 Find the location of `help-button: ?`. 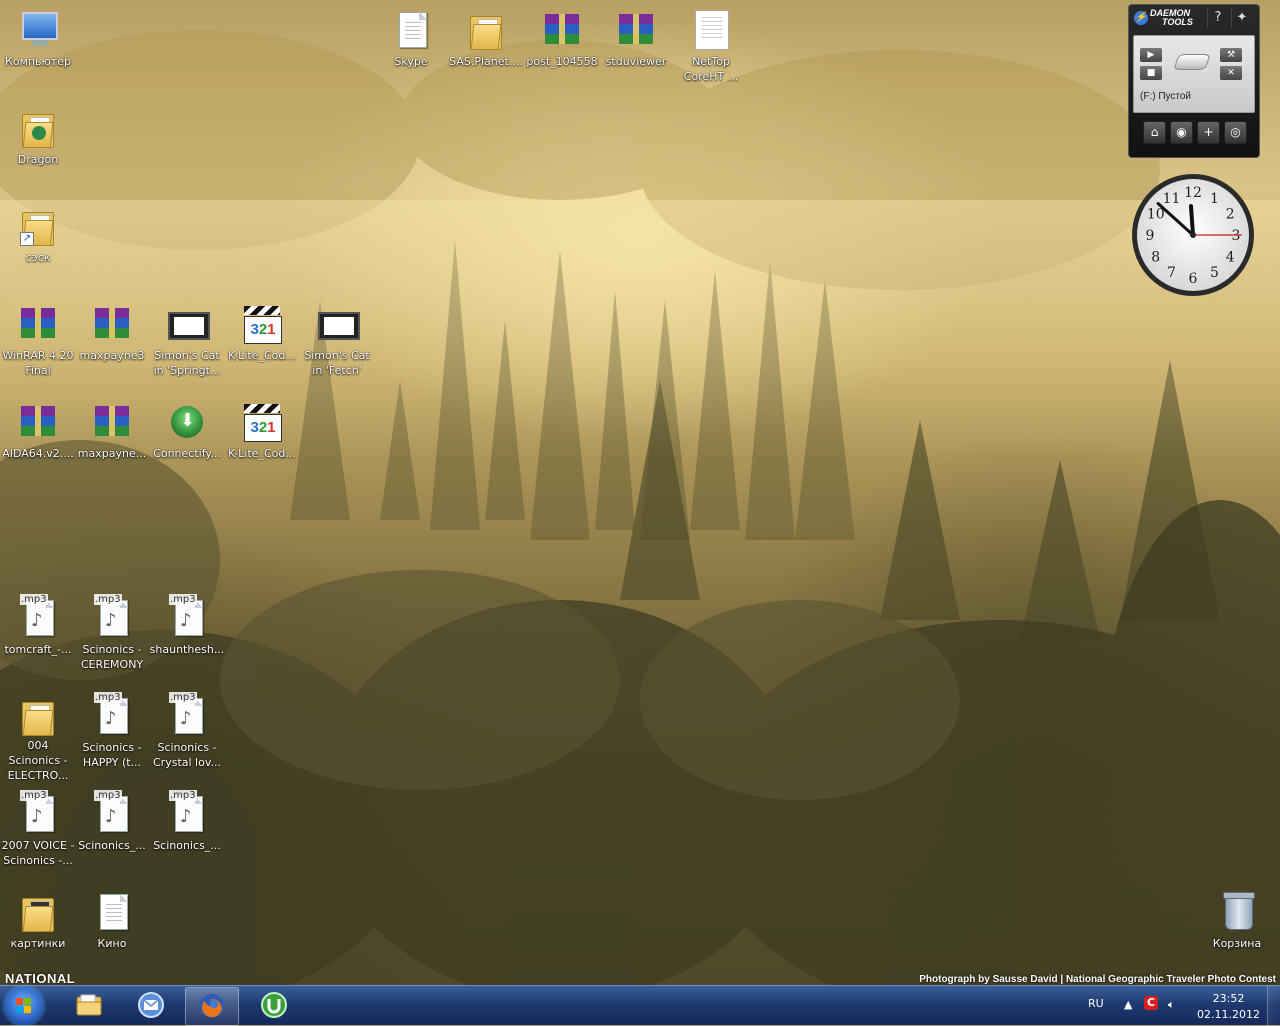

help-button: ? is located at coordinates (1217, 18).